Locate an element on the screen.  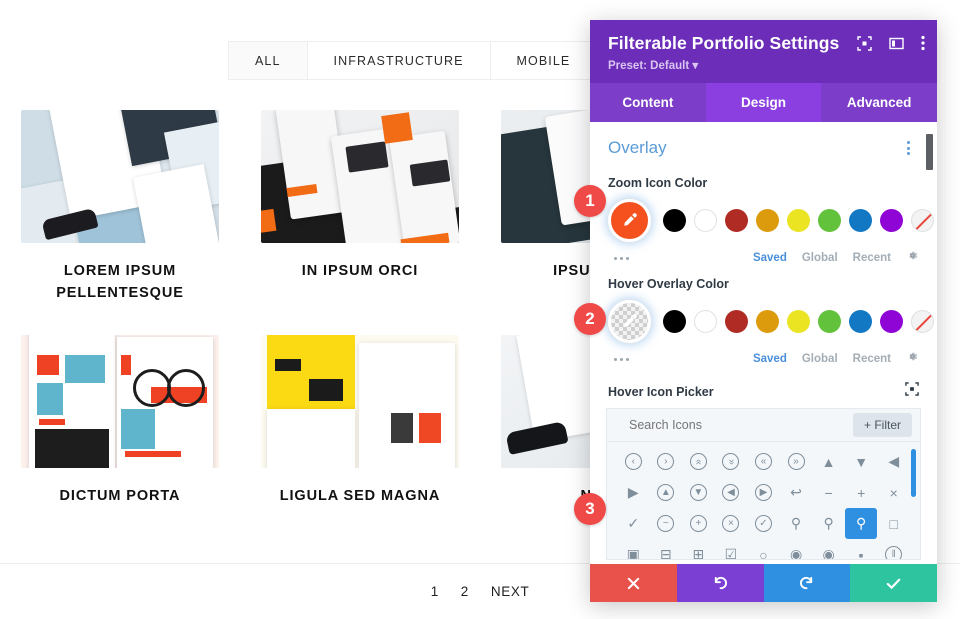
search-input is located at coordinates (741, 425).